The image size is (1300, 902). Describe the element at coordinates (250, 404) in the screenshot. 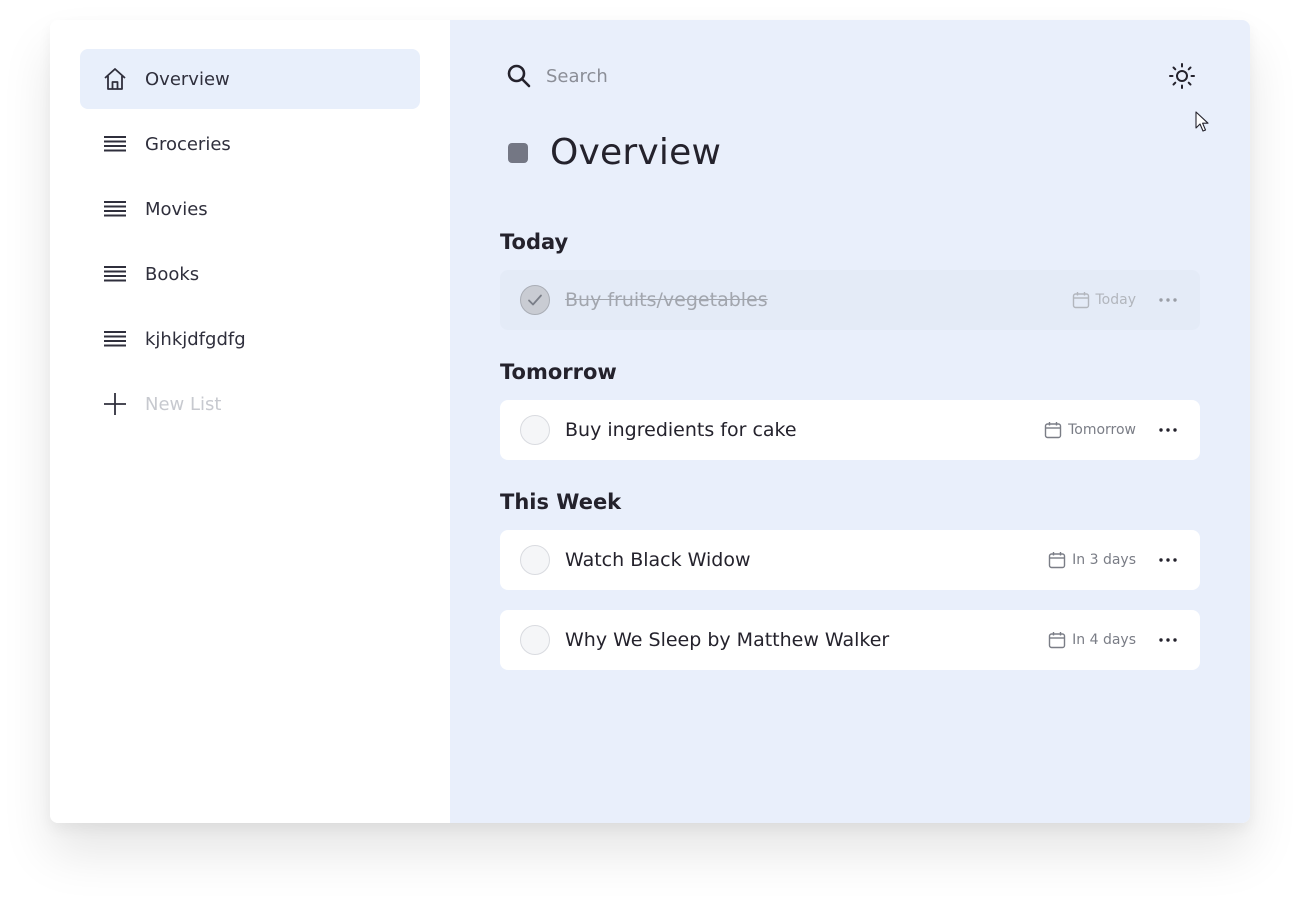

I see `new-list-button: New List` at that location.